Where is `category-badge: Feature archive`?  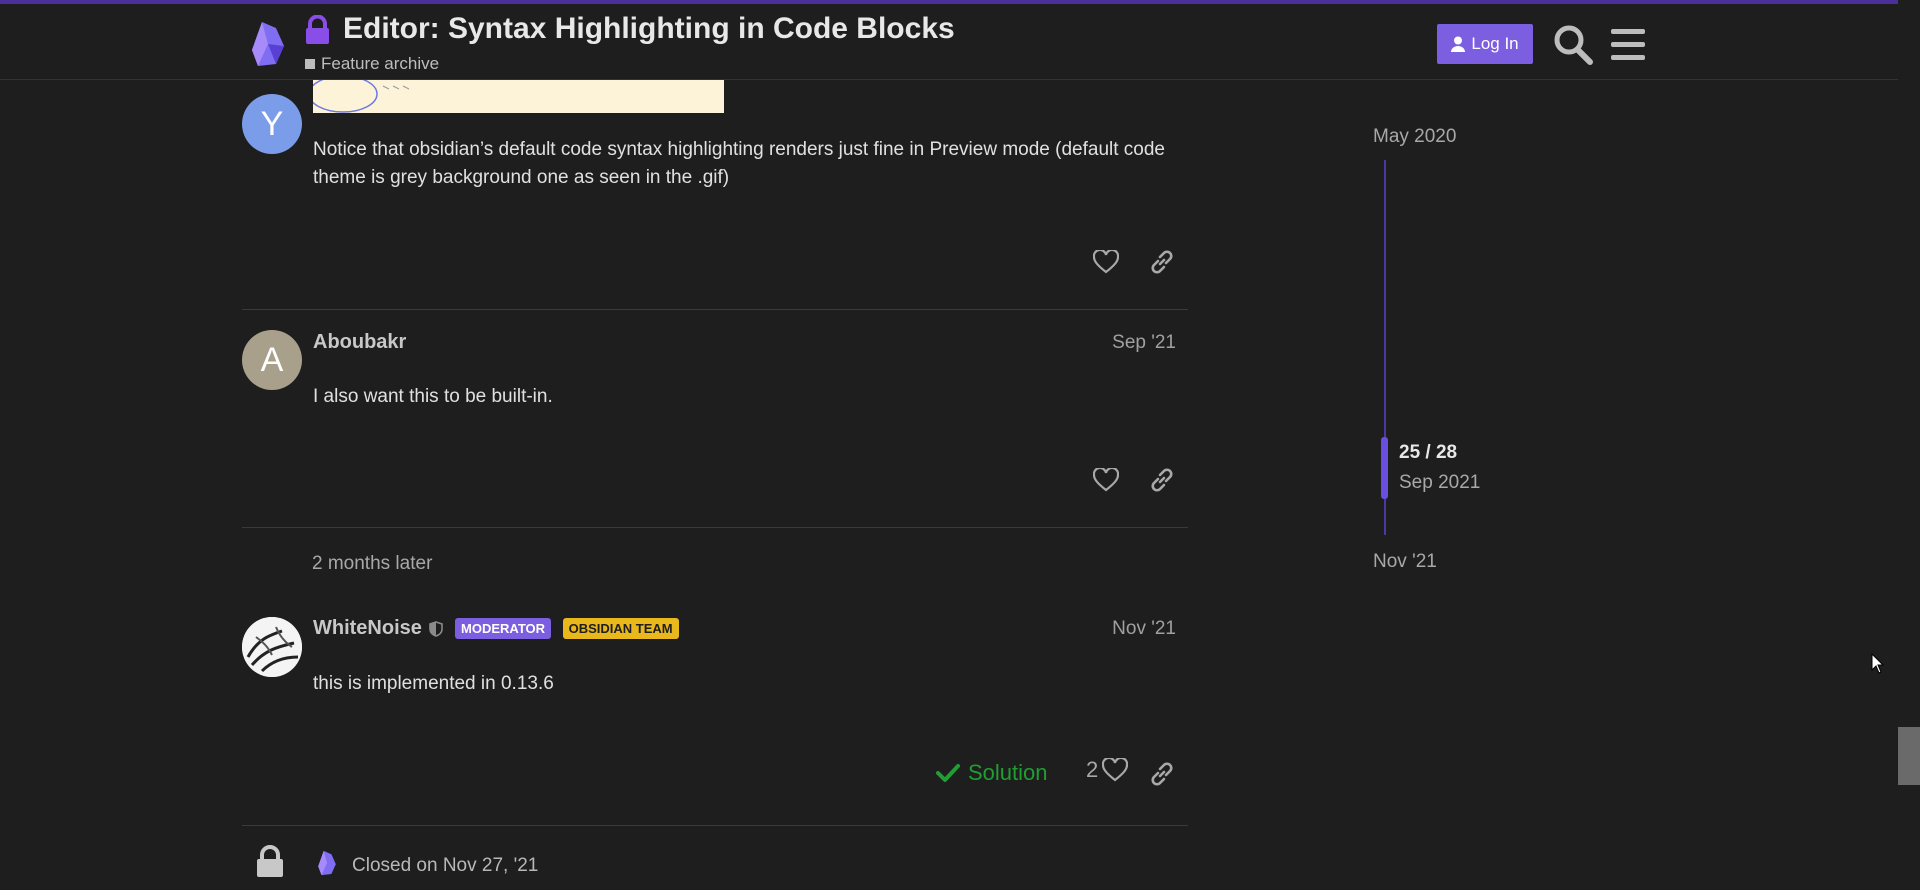
category-badge: Feature archive is located at coordinates (372, 64).